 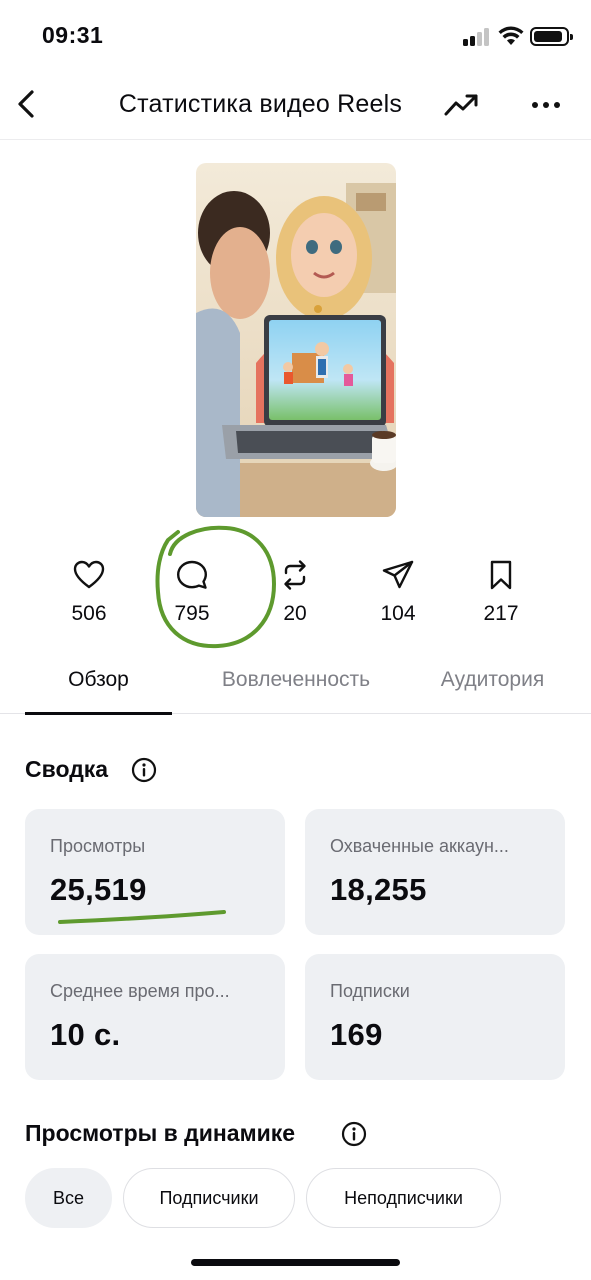 I want to click on filter-followers-chip: Подписчики, so click(x=209, y=1198).